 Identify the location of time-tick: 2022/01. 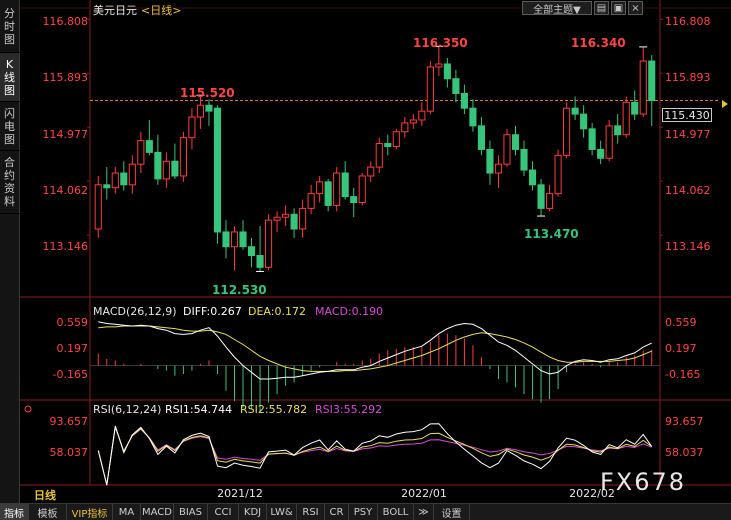
(424, 493).